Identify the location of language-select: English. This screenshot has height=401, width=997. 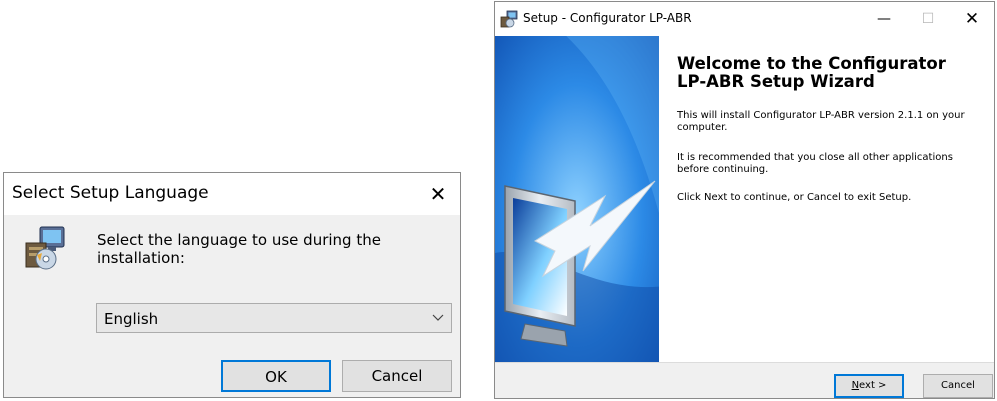
(274, 318).